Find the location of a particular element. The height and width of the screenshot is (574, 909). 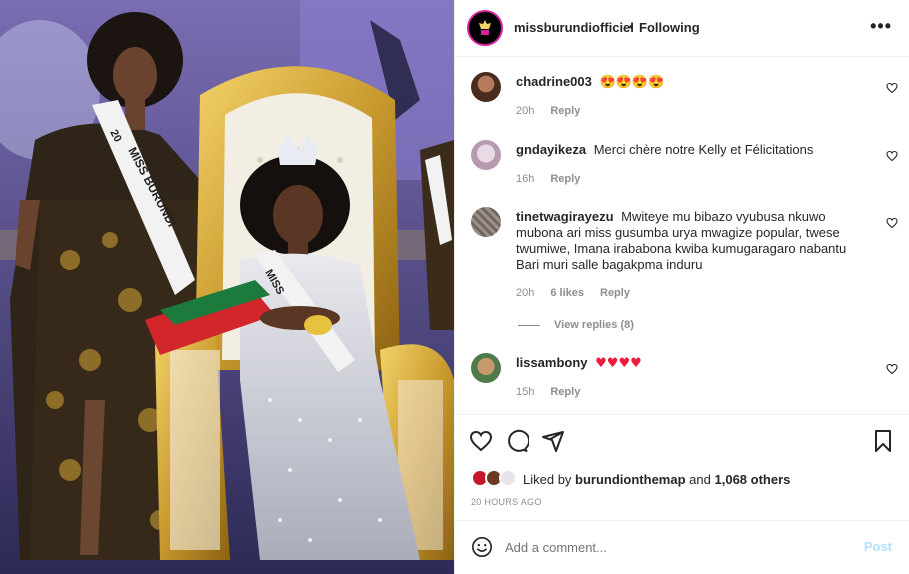

view-replies-button: View replies (8) is located at coordinates (576, 325).